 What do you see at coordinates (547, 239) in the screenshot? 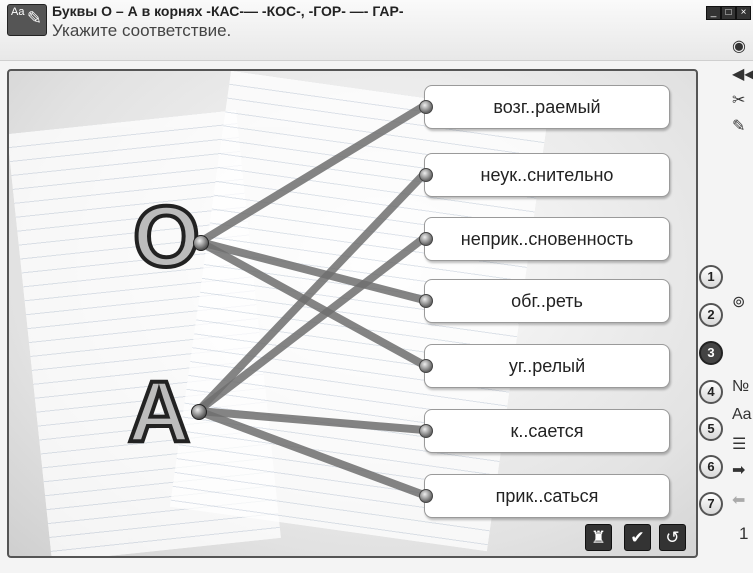
I see `word-text: неприк..сновенность` at bounding box center [547, 239].